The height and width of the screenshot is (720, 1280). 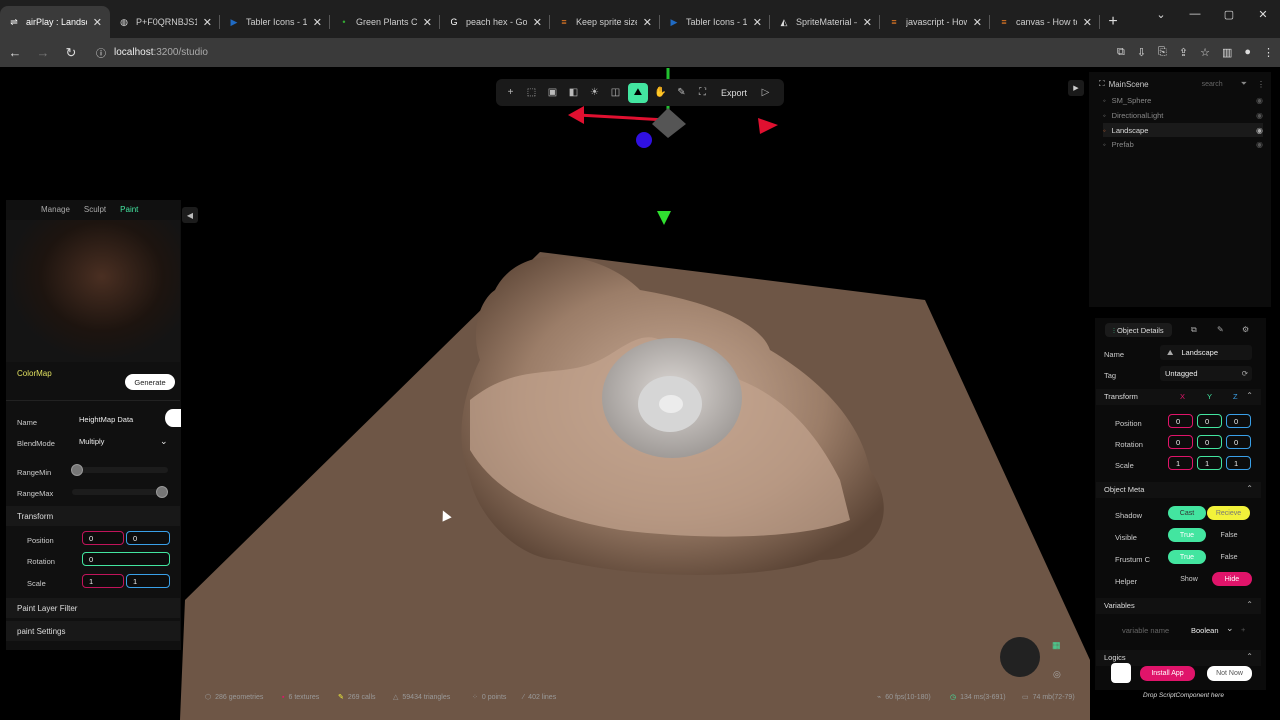 I want to click on magnet-icon: ◎, so click(x=1057, y=674).